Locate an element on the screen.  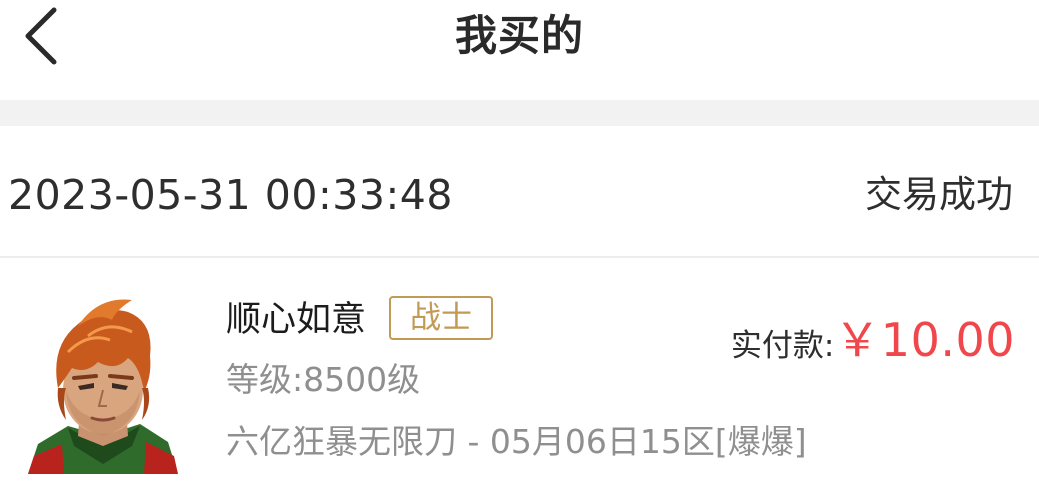
section-divider is located at coordinates (519, 113).